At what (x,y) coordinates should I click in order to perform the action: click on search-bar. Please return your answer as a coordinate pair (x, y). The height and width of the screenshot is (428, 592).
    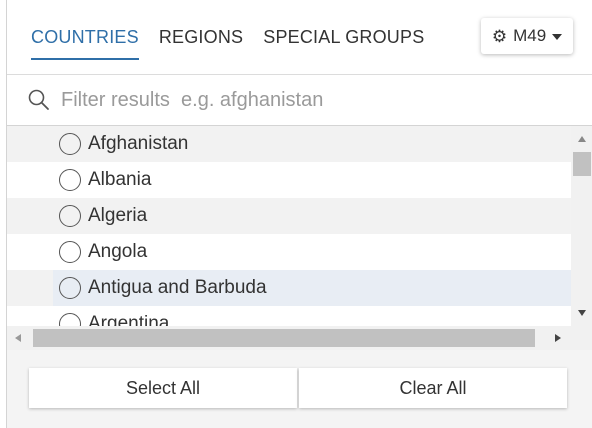
    Looking at the image, I should click on (297, 100).